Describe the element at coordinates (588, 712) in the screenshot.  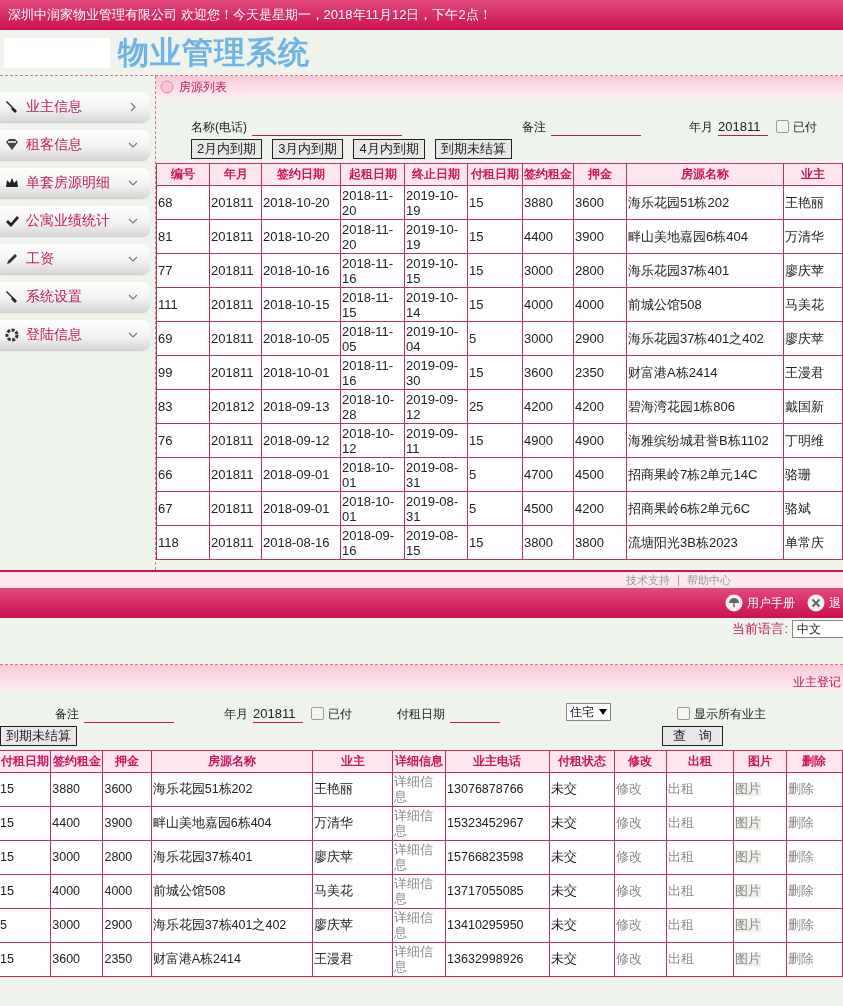
I see `type-select: 住宅` at that location.